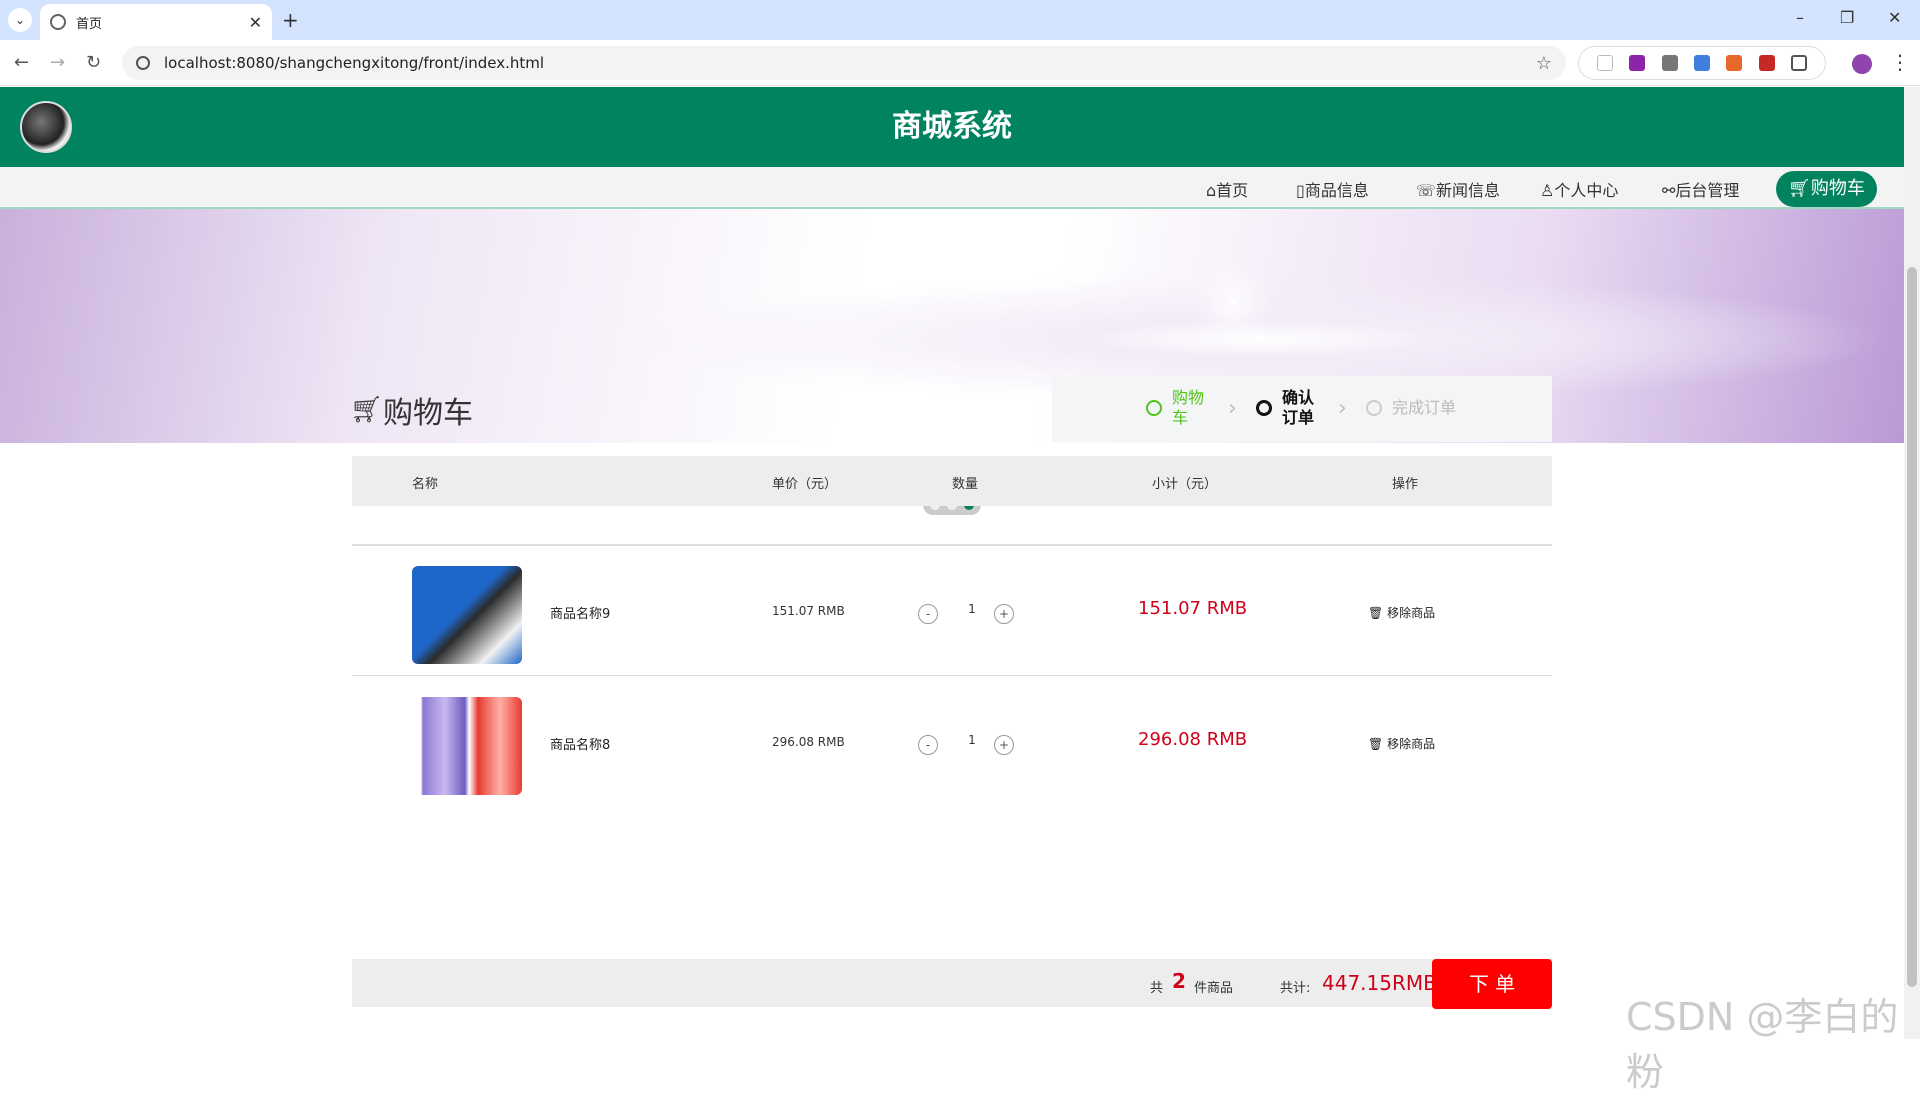 Image resolution: width=1920 pixels, height=1096 pixels. What do you see at coordinates (1492, 984) in the screenshot?
I see `place-order-button: 下 单` at bounding box center [1492, 984].